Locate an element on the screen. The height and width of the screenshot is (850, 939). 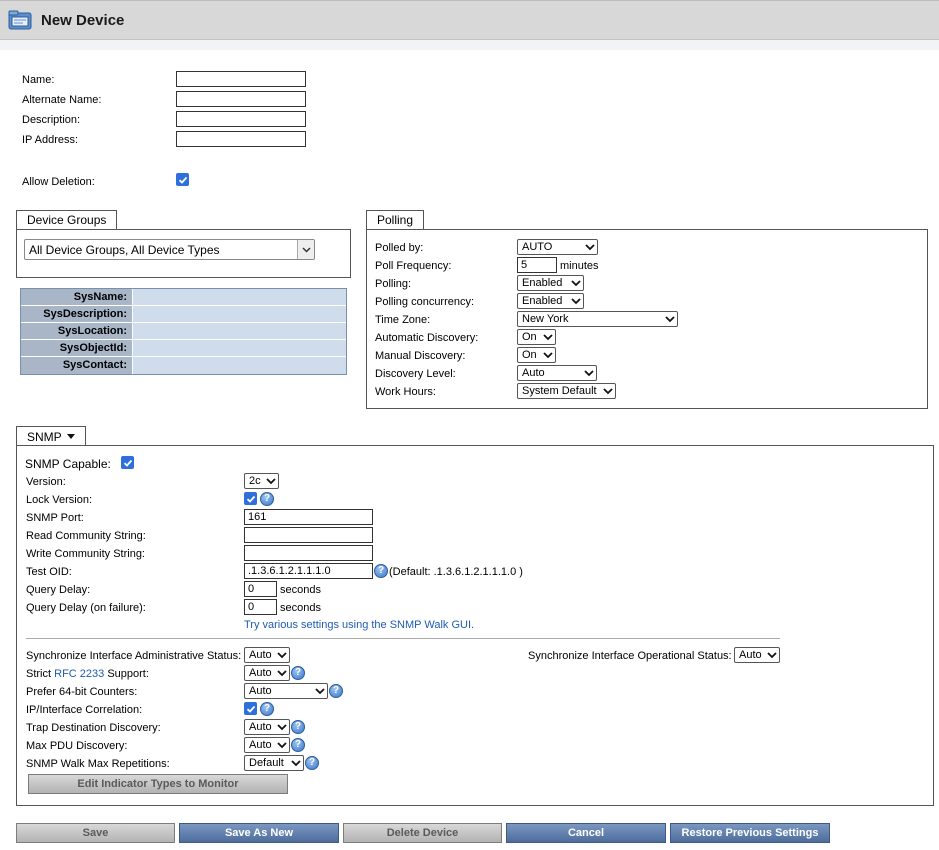
snmp-capable-label: SNMP Capable: is located at coordinates (68, 464).